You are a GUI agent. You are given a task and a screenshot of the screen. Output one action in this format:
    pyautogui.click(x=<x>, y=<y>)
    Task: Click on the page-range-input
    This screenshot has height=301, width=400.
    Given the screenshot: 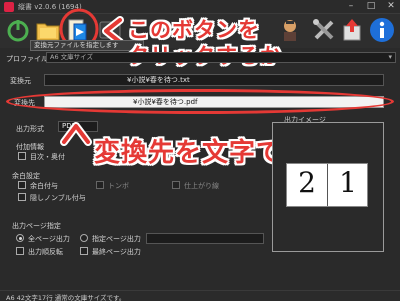 What is the action you would take?
    pyautogui.click(x=205, y=238)
    